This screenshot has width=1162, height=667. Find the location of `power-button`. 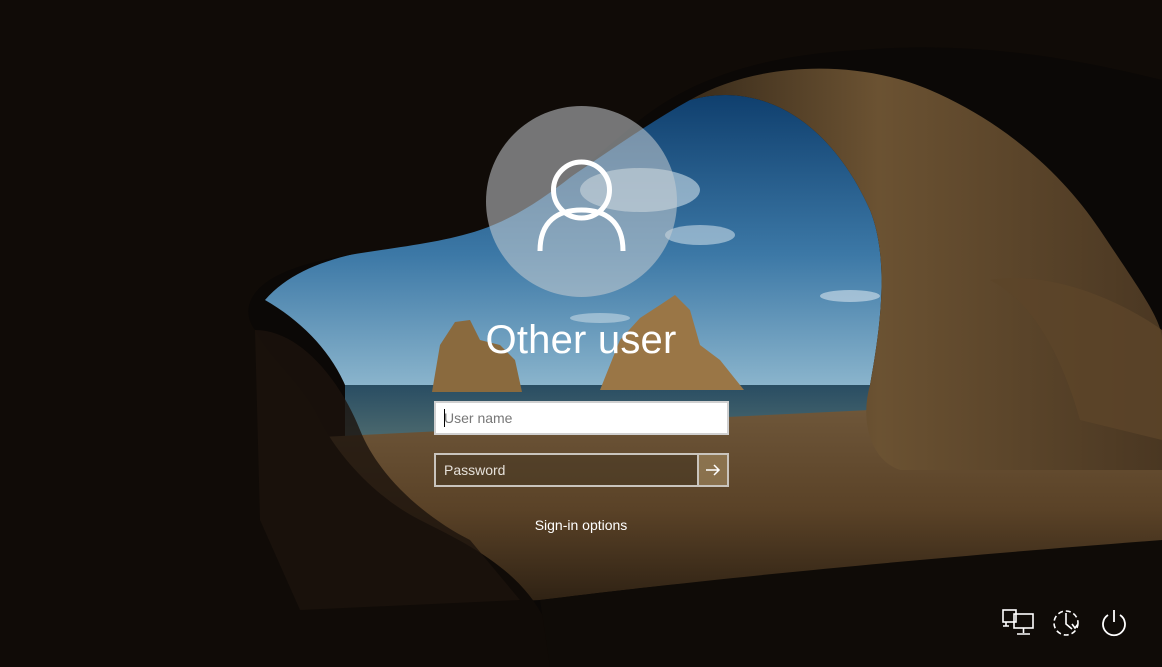

power-button is located at coordinates (1114, 622).